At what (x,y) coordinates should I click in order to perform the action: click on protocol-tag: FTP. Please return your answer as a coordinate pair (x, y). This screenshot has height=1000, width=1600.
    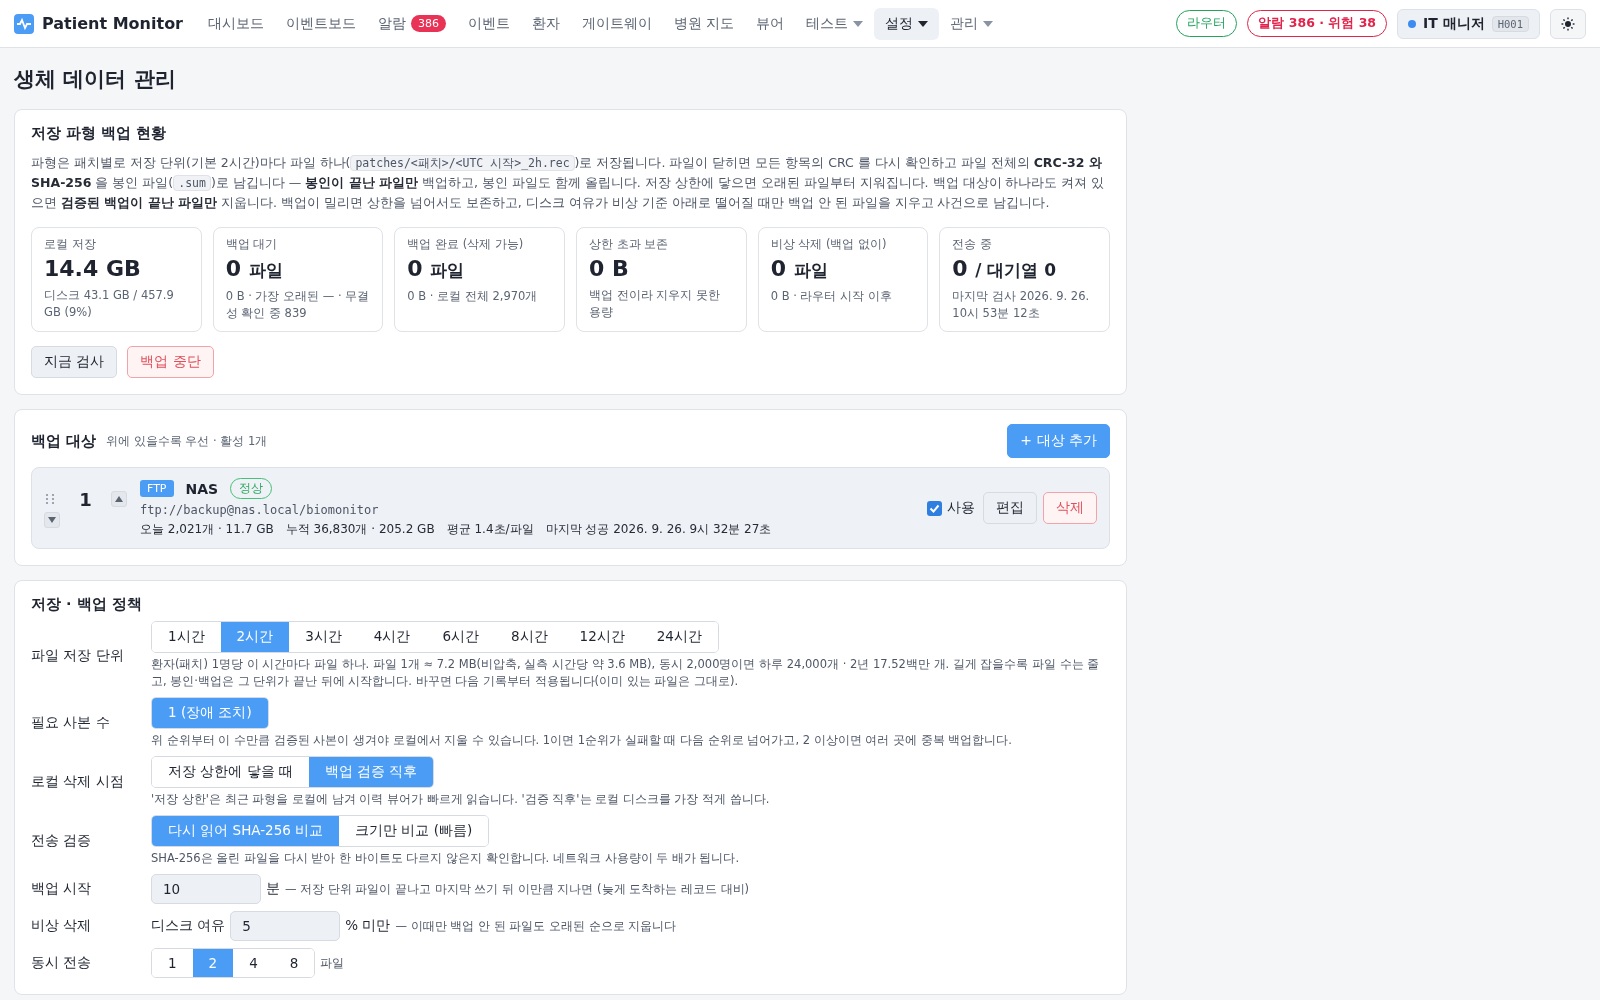
    Looking at the image, I should click on (157, 488).